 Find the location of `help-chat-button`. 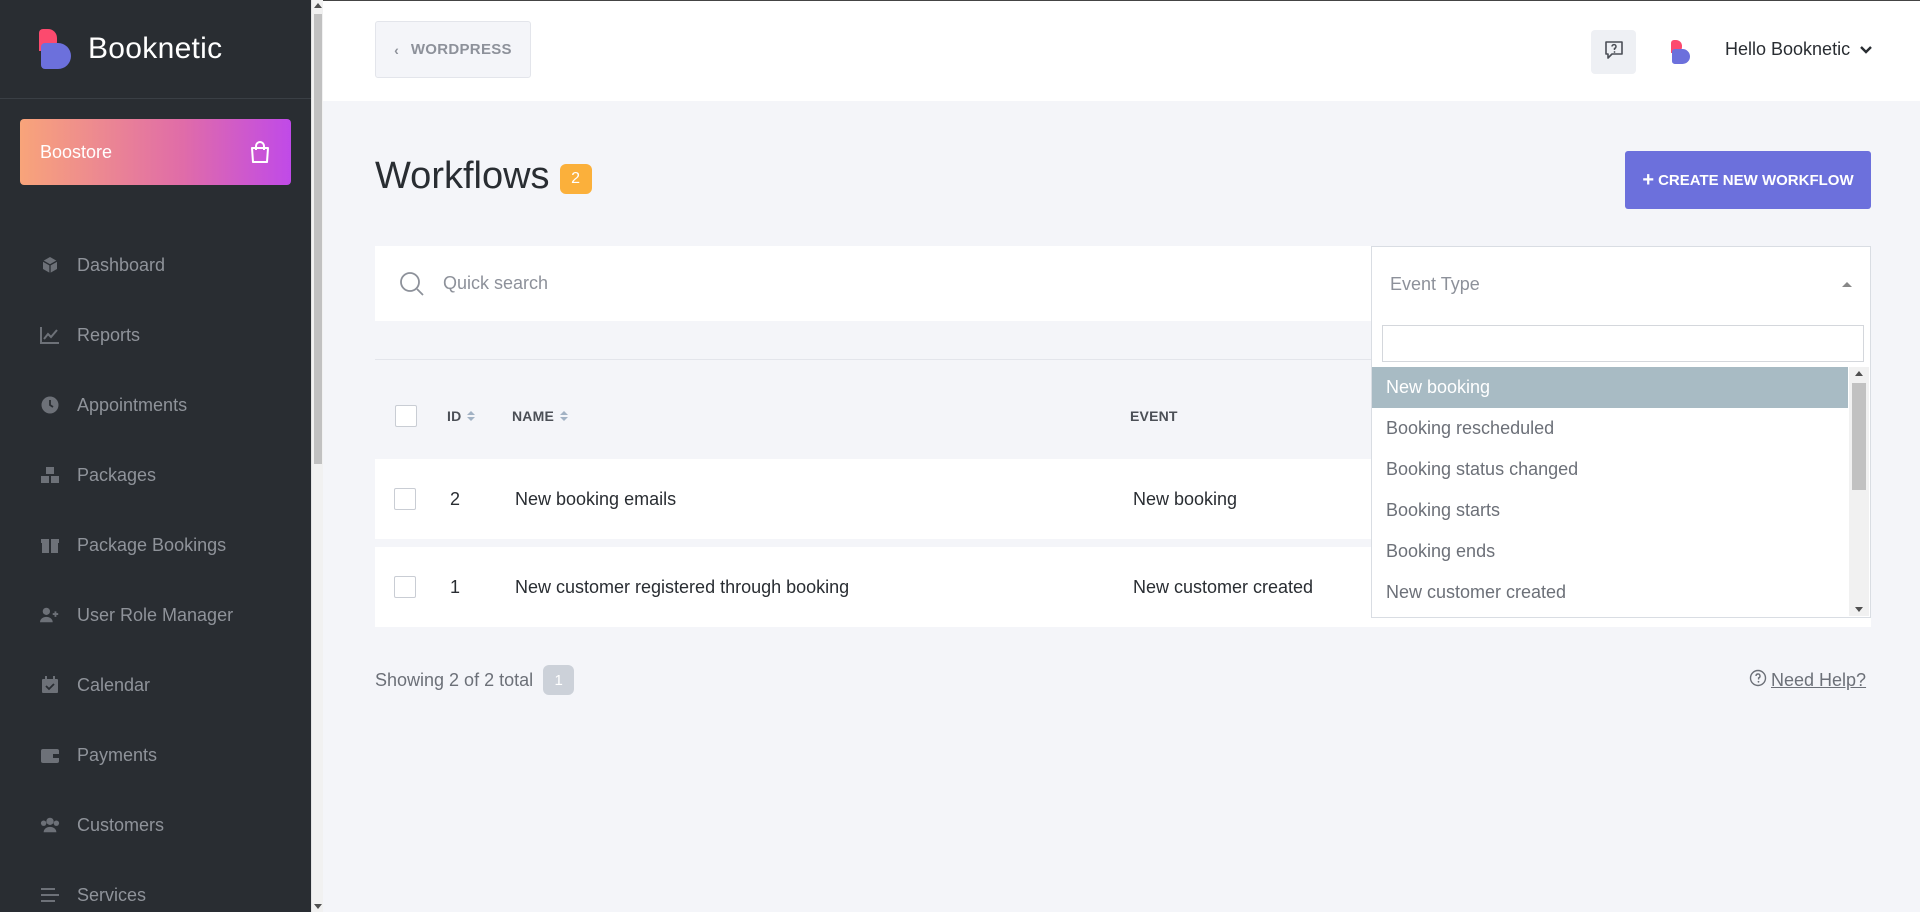

help-chat-button is located at coordinates (1613, 52).